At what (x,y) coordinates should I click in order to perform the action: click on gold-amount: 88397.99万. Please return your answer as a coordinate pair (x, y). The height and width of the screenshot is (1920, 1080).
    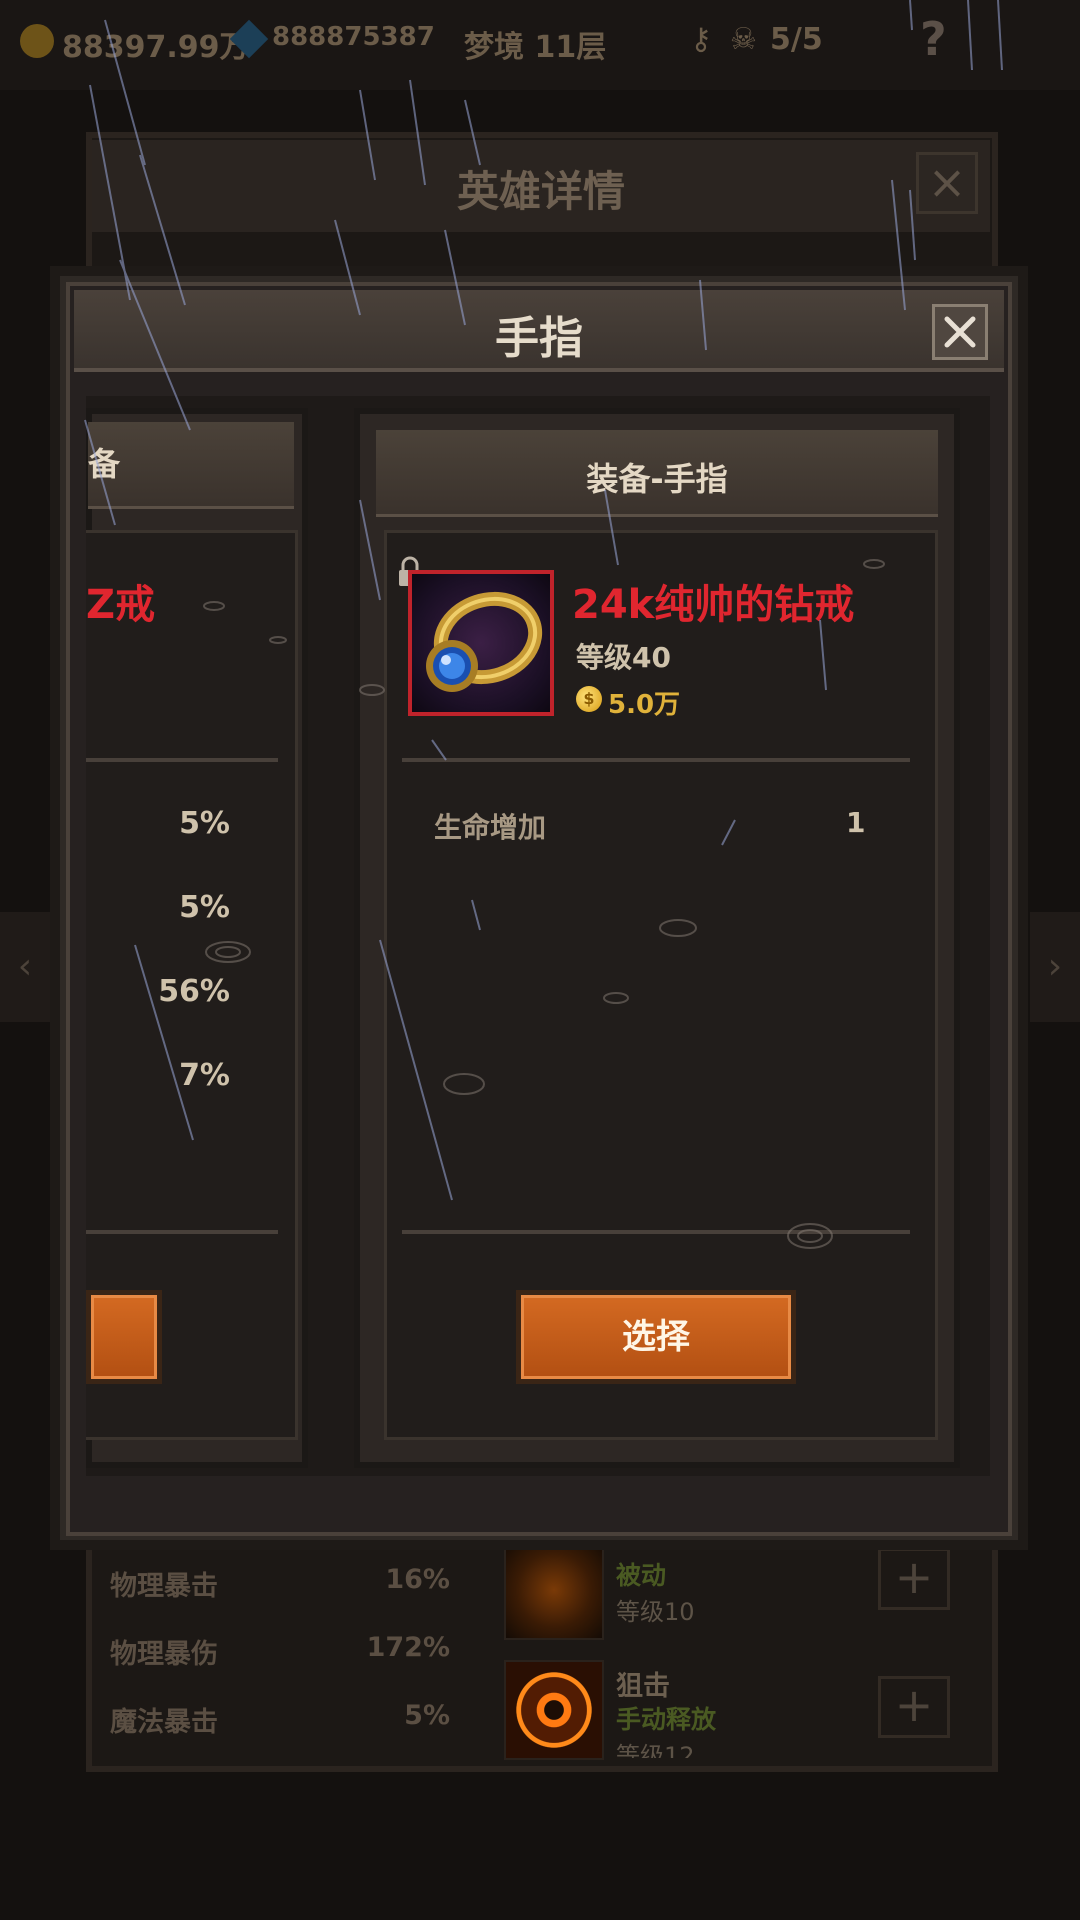
    Looking at the image, I should click on (156, 47).